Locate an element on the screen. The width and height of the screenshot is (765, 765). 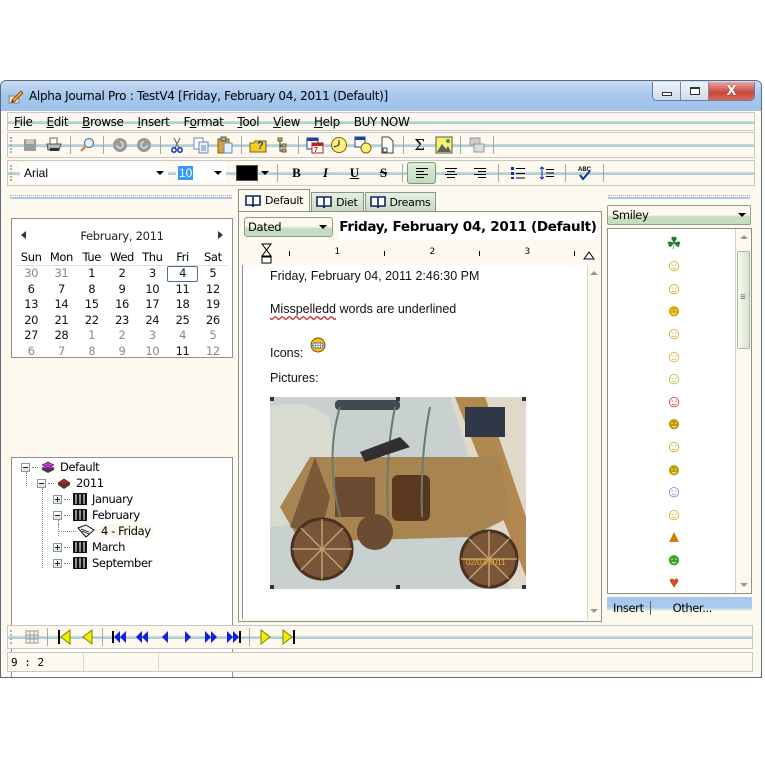
scroll-thumb is located at coordinates (743, 300).